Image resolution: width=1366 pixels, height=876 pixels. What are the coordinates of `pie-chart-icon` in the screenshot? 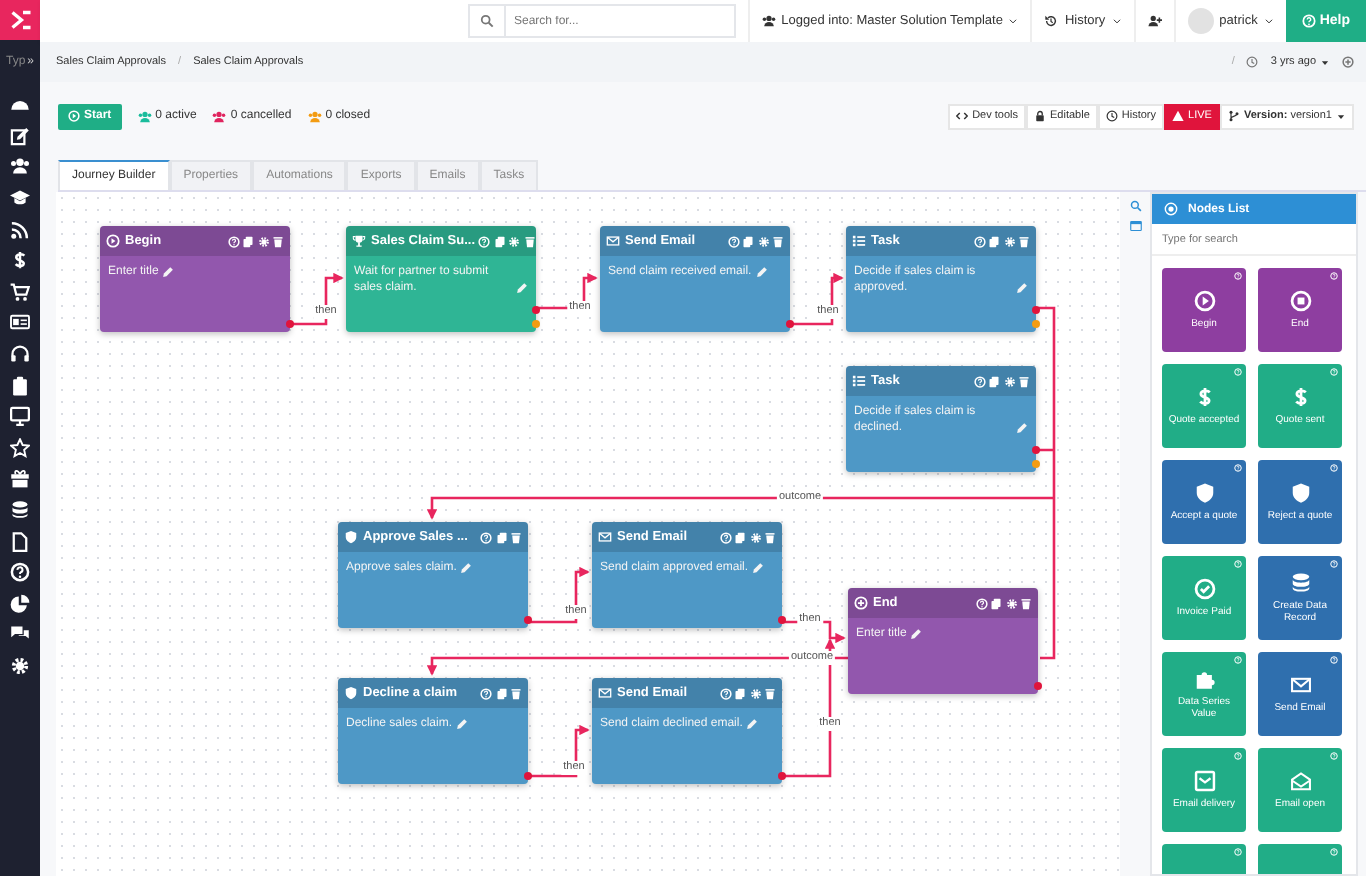 It's located at (20, 603).